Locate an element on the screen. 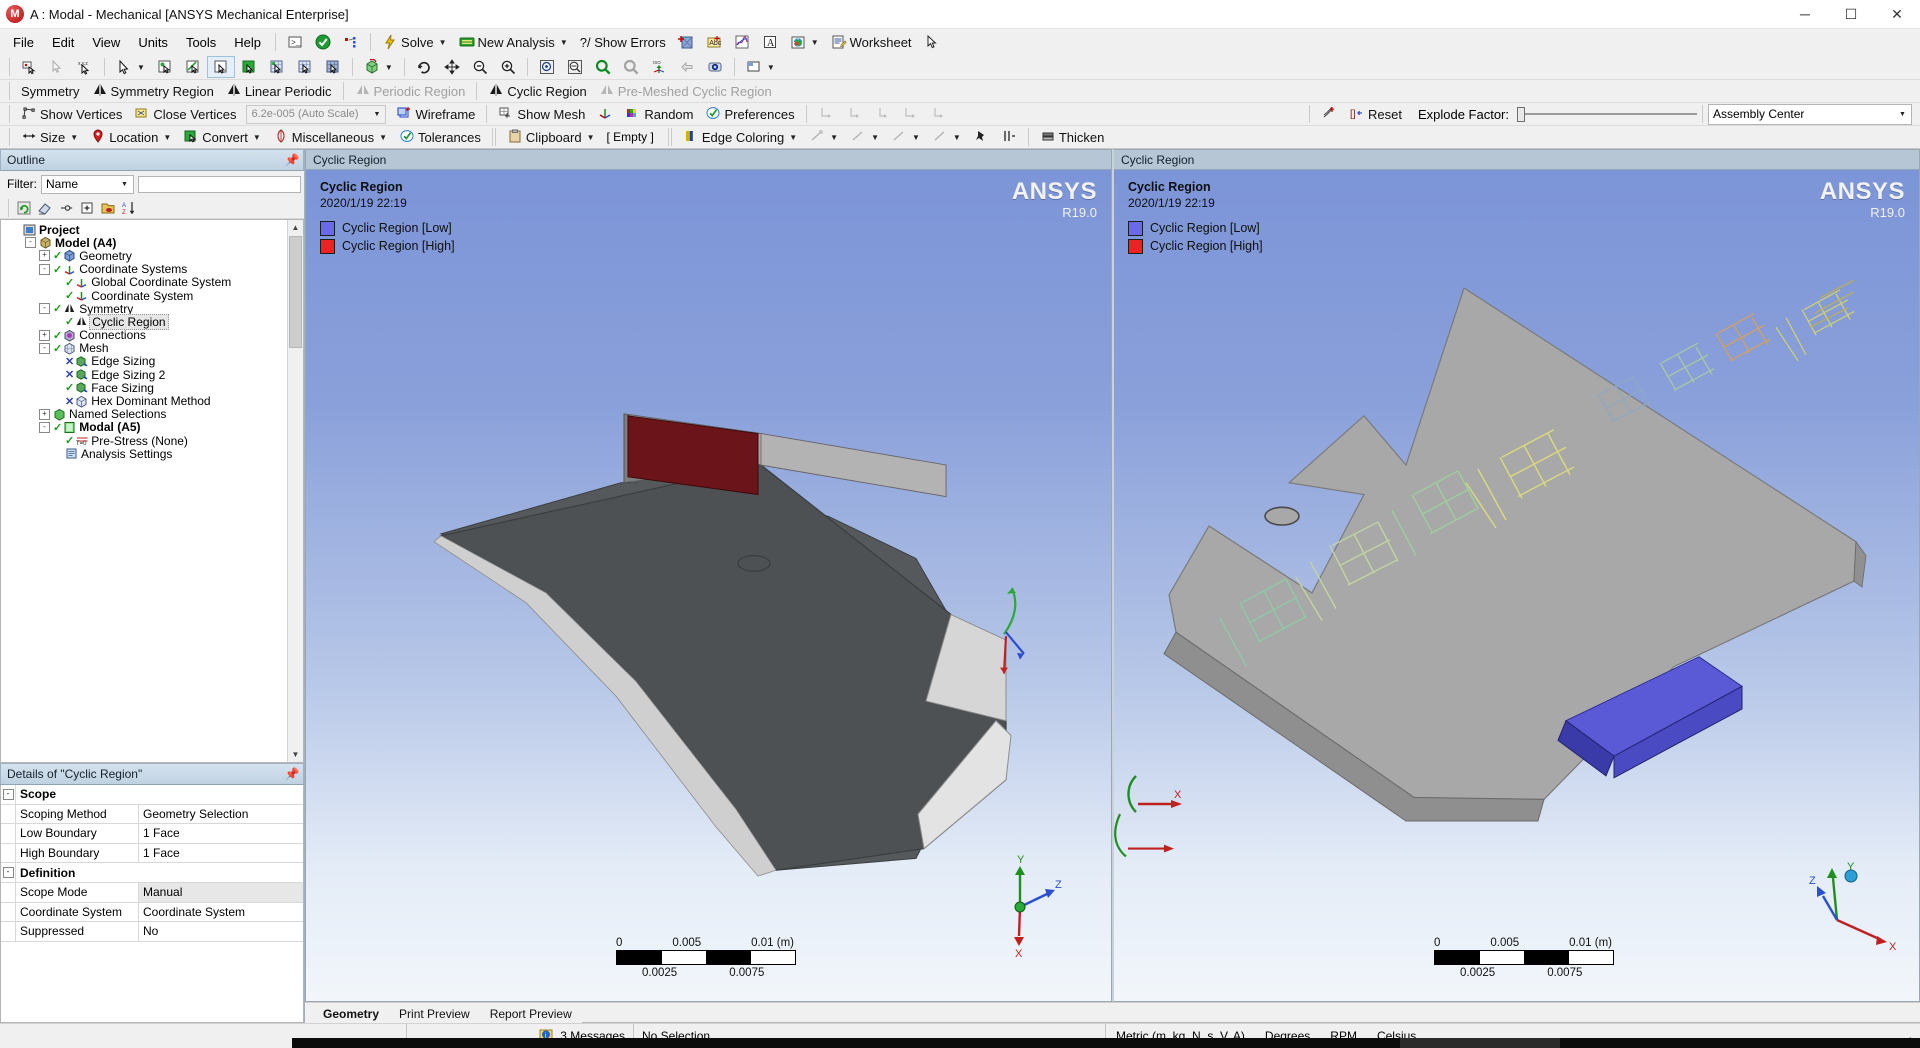 The width and height of the screenshot is (1920, 1048). folder-filter-icon is located at coordinates (108, 208).